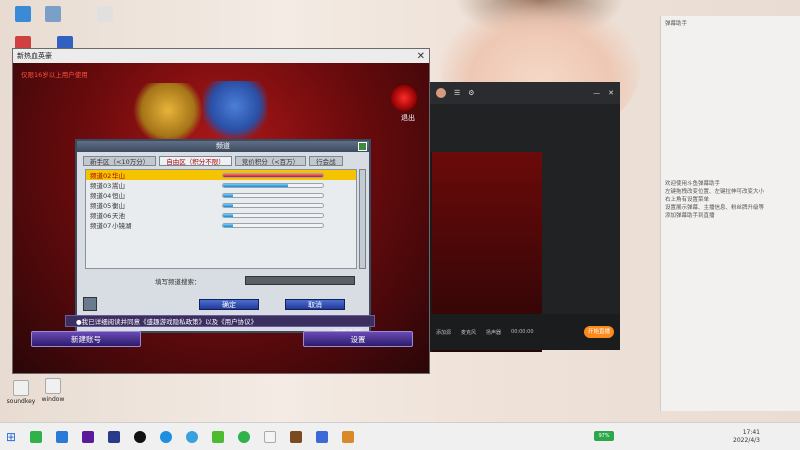 This screenshot has width=800, height=450. What do you see at coordinates (86, 339) in the screenshot?
I see `new-account-button: 新建账号` at bounding box center [86, 339].